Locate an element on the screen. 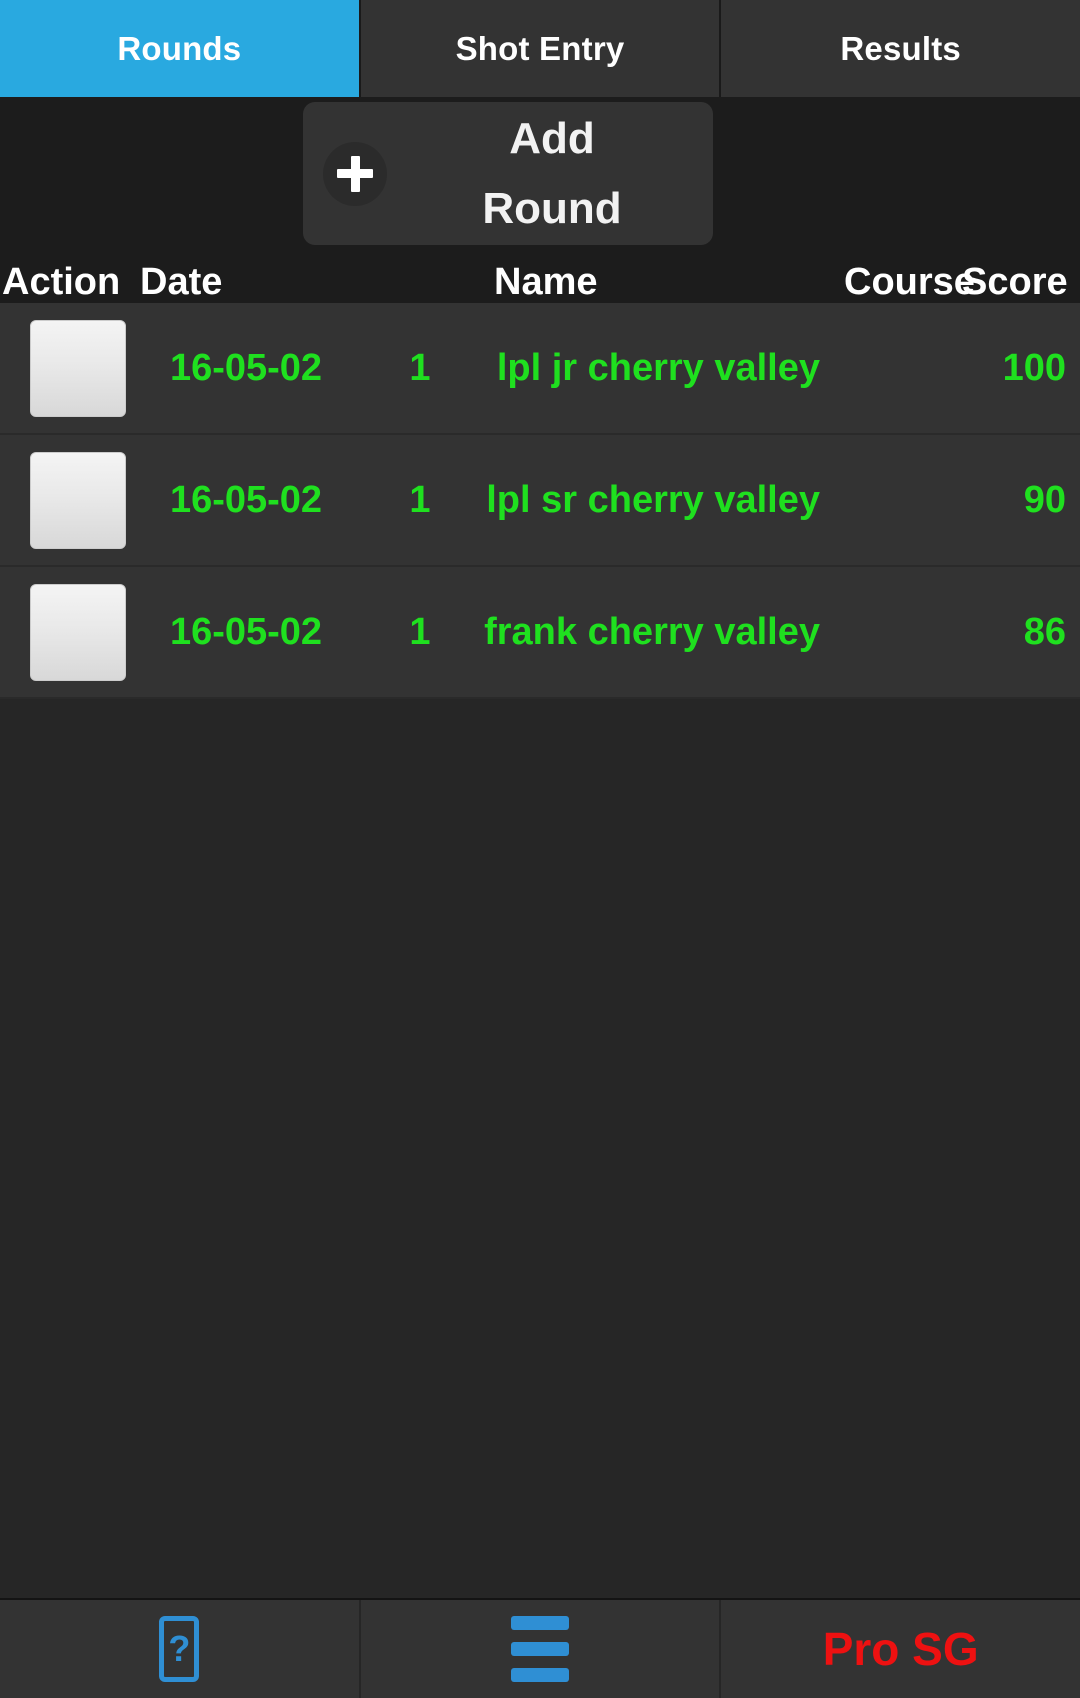  tab-results: Results is located at coordinates (900, 48).